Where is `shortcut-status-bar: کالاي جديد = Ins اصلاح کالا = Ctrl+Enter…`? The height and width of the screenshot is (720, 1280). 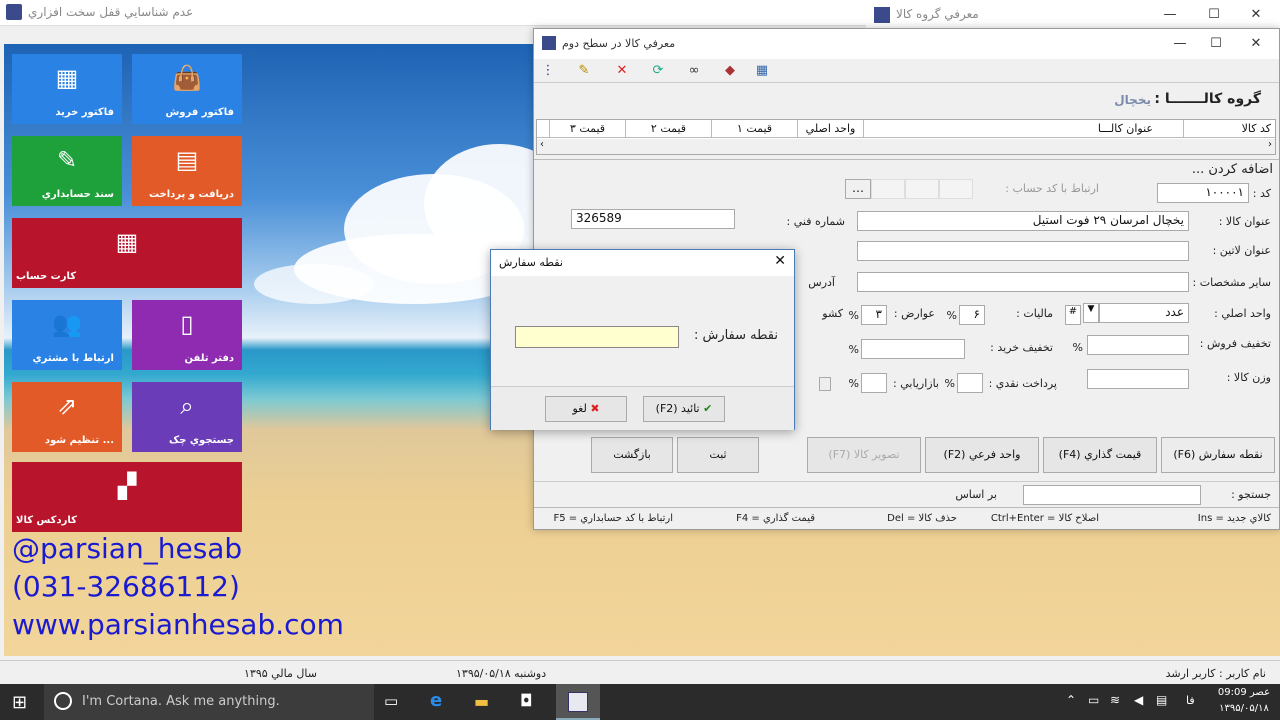
shortcut-status-bar: کالاي جديد = Ins اصلاح کالا = Ctrl+Enter… is located at coordinates (906, 518).